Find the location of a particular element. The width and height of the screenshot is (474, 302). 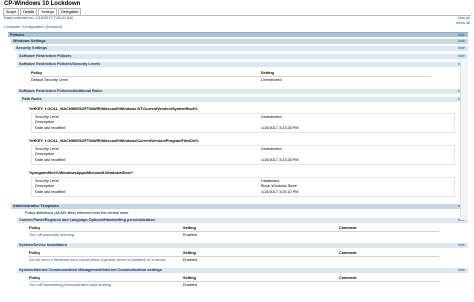

scrollbar-track is located at coordinates (464, 140).